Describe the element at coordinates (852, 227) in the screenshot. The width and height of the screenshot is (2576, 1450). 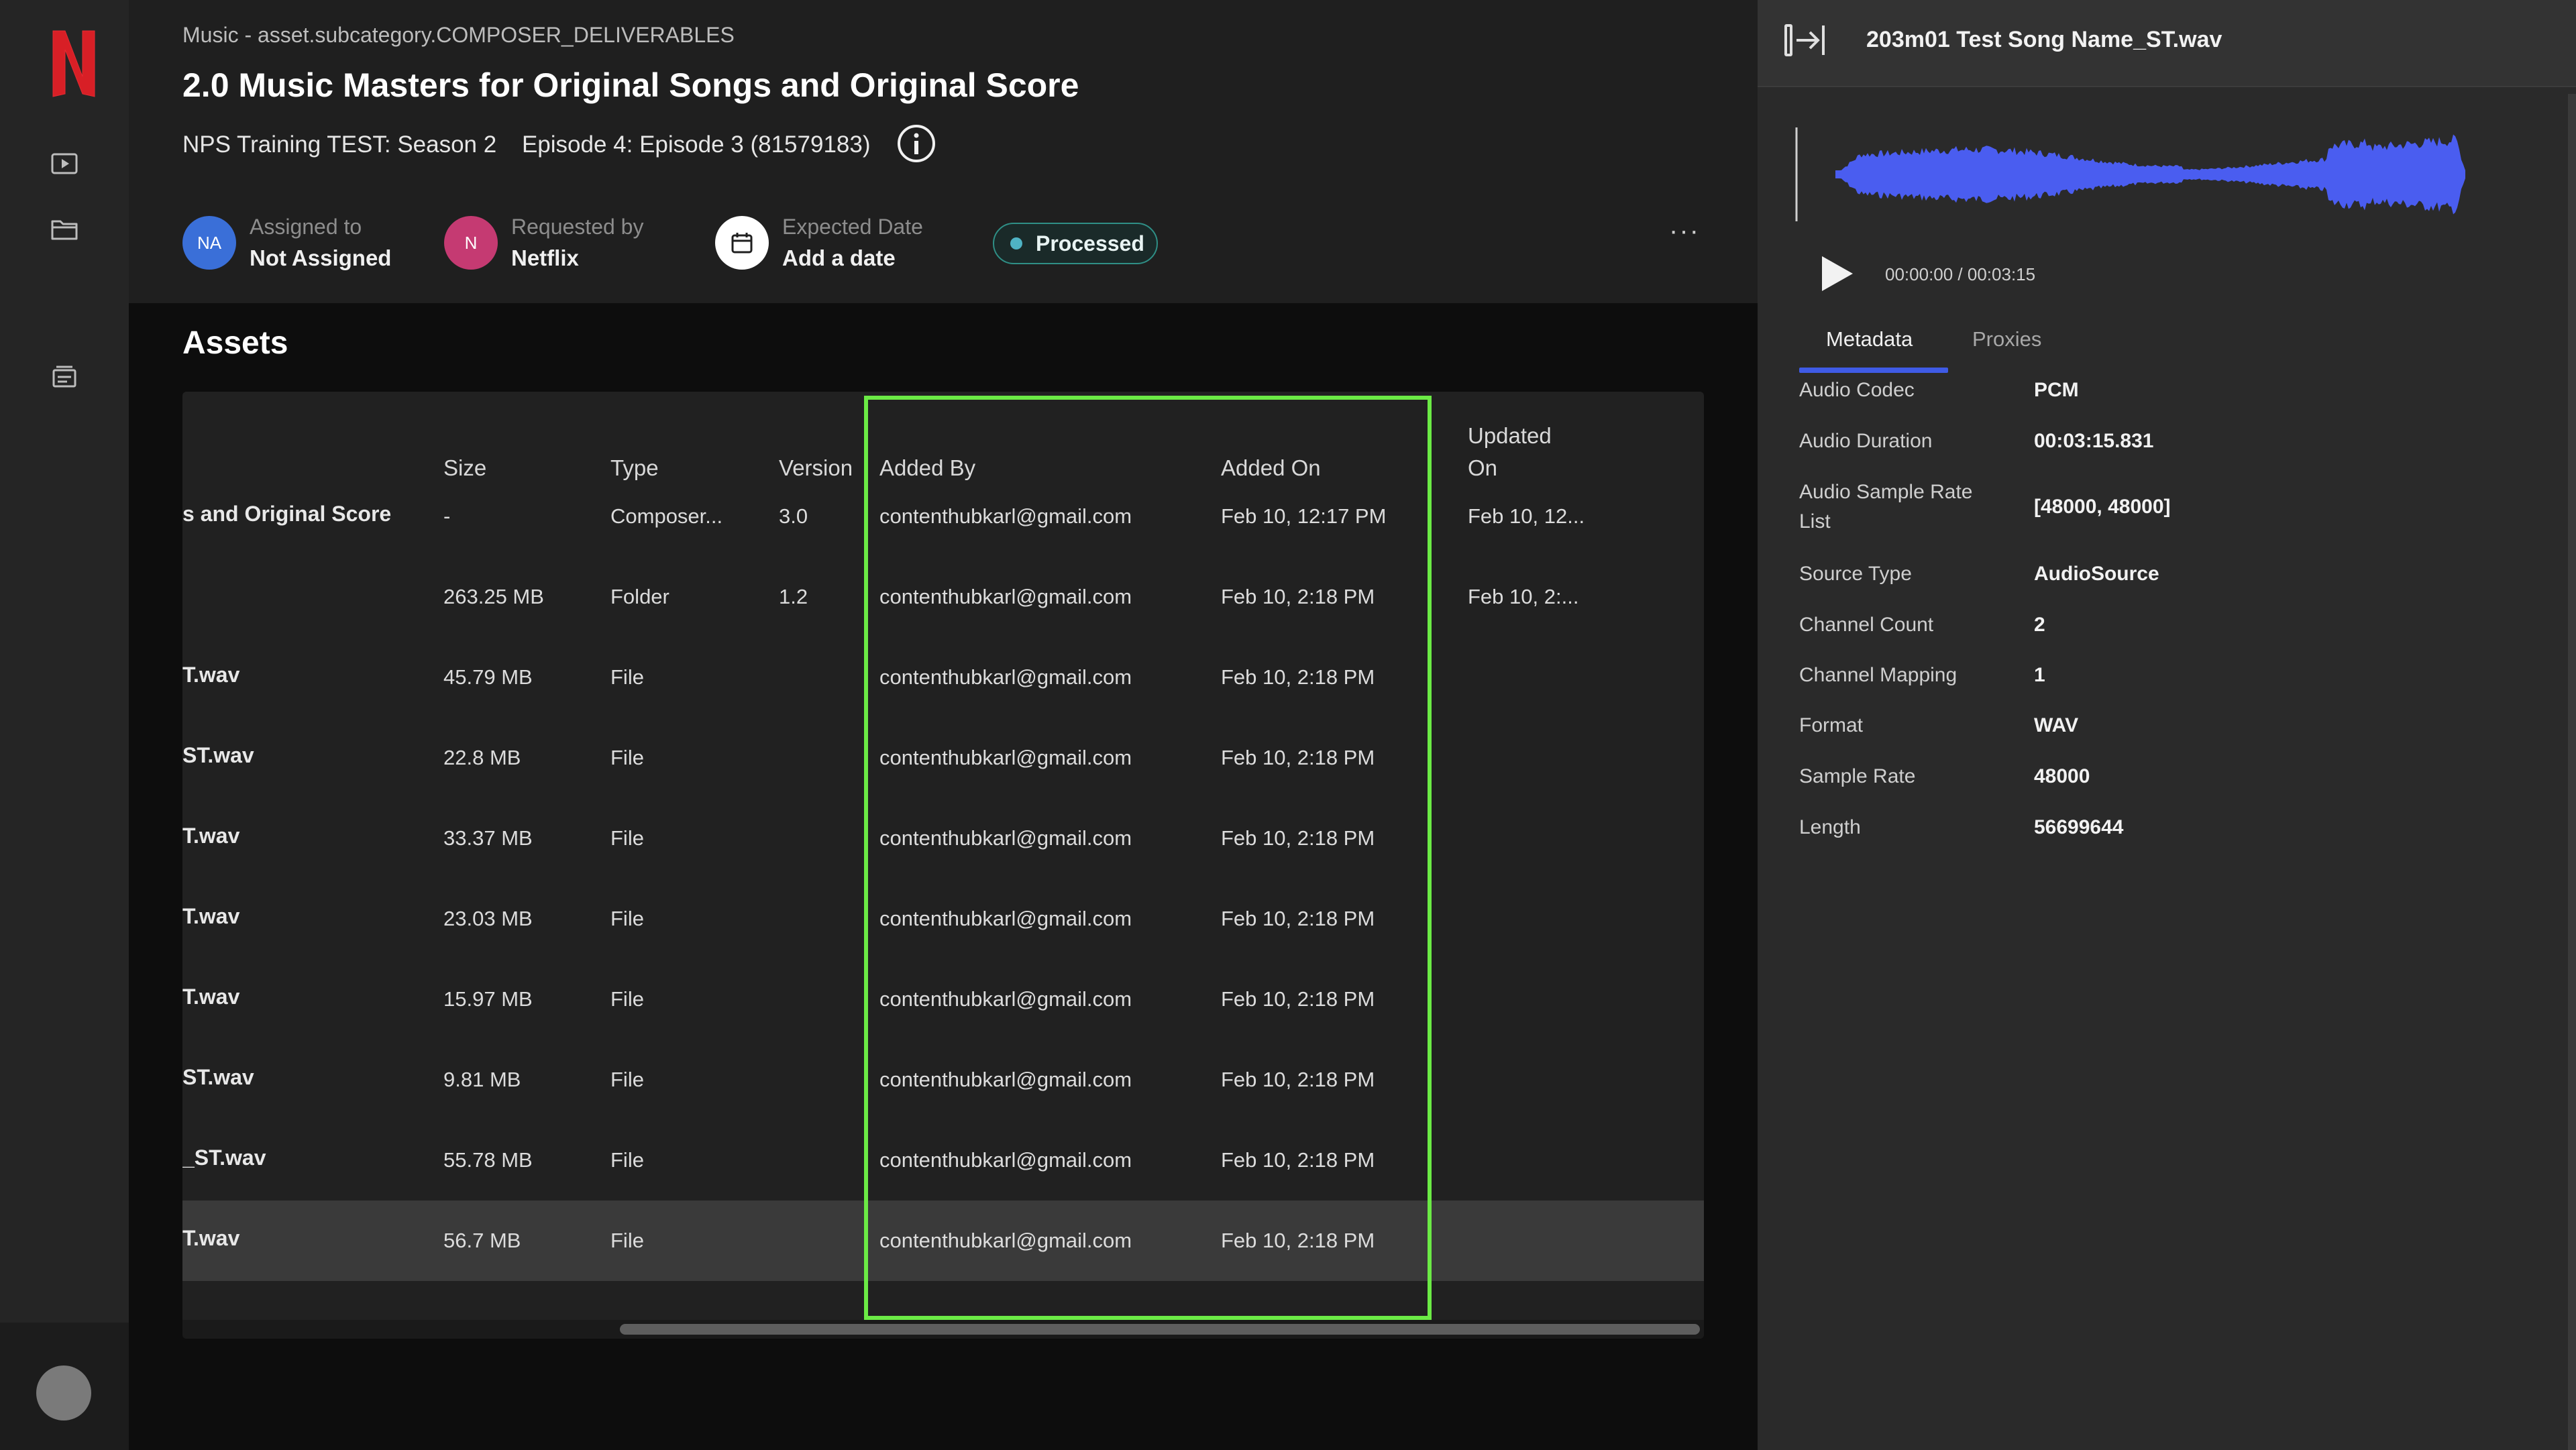
I see `expected-label: Expected Date` at that location.